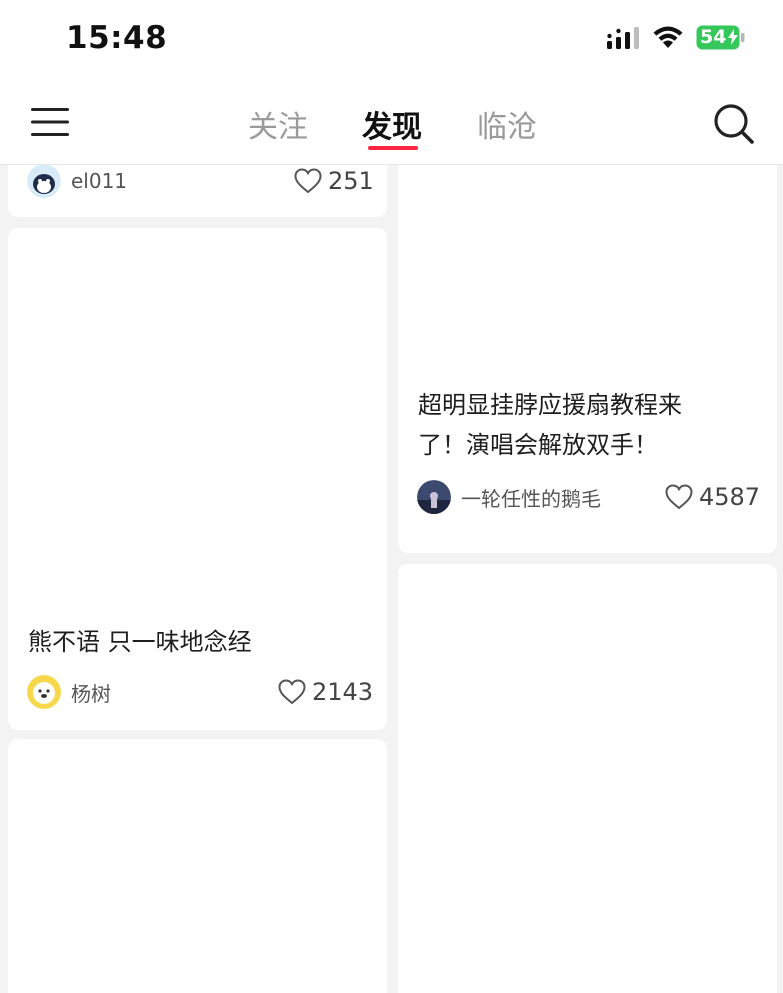 This screenshot has height=993, width=783. I want to click on author-name: 杨树, so click(91, 693).